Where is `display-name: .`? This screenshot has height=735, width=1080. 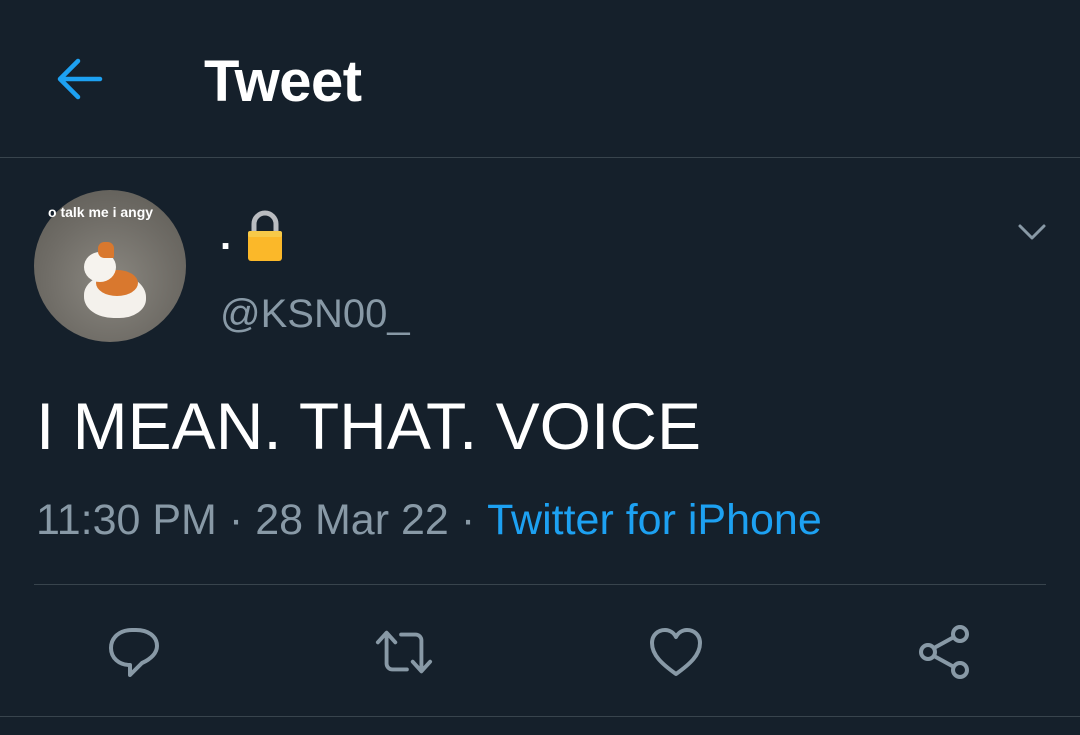
display-name: . is located at coordinates (252, 236).